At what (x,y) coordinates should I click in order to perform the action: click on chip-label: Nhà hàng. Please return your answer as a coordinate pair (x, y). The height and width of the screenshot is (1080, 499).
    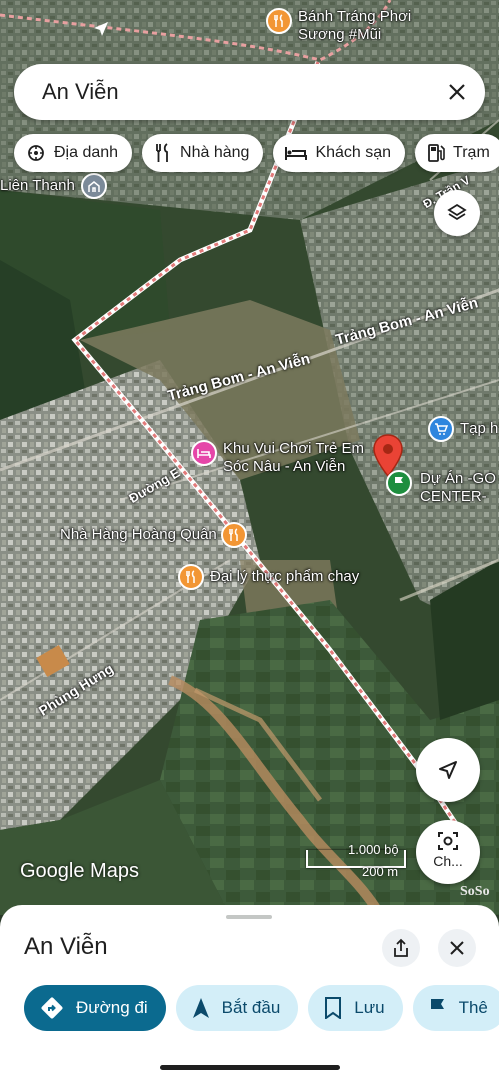
    Looking at the image, I should click on (215, 152).